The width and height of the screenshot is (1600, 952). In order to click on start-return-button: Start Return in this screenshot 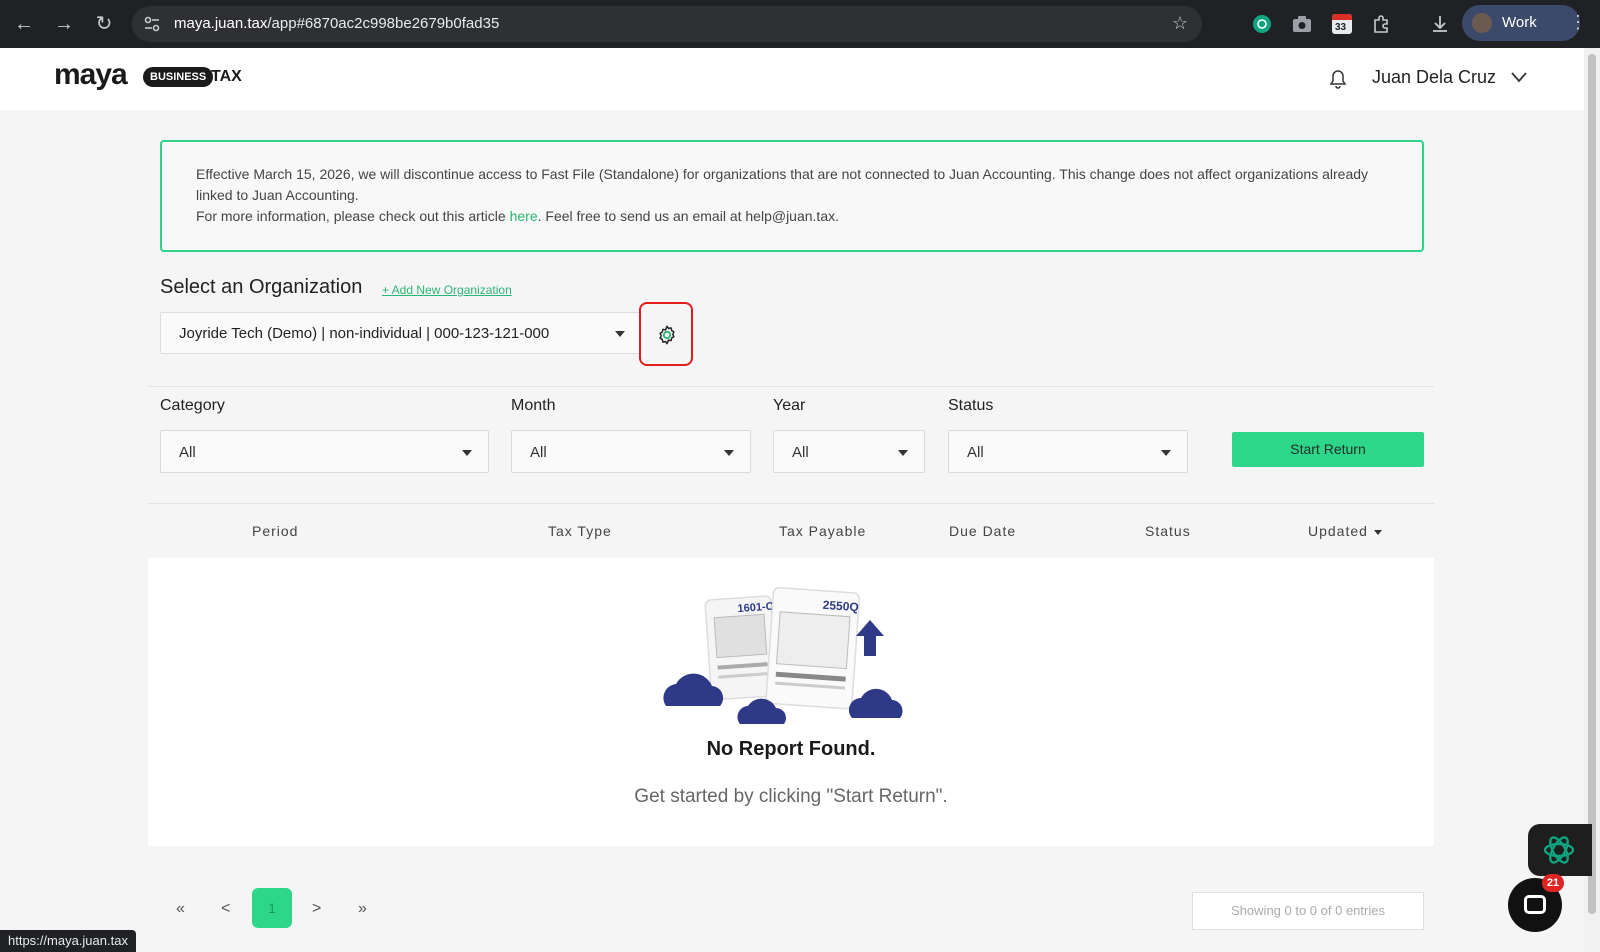, I will do `click(1328, 449)`.